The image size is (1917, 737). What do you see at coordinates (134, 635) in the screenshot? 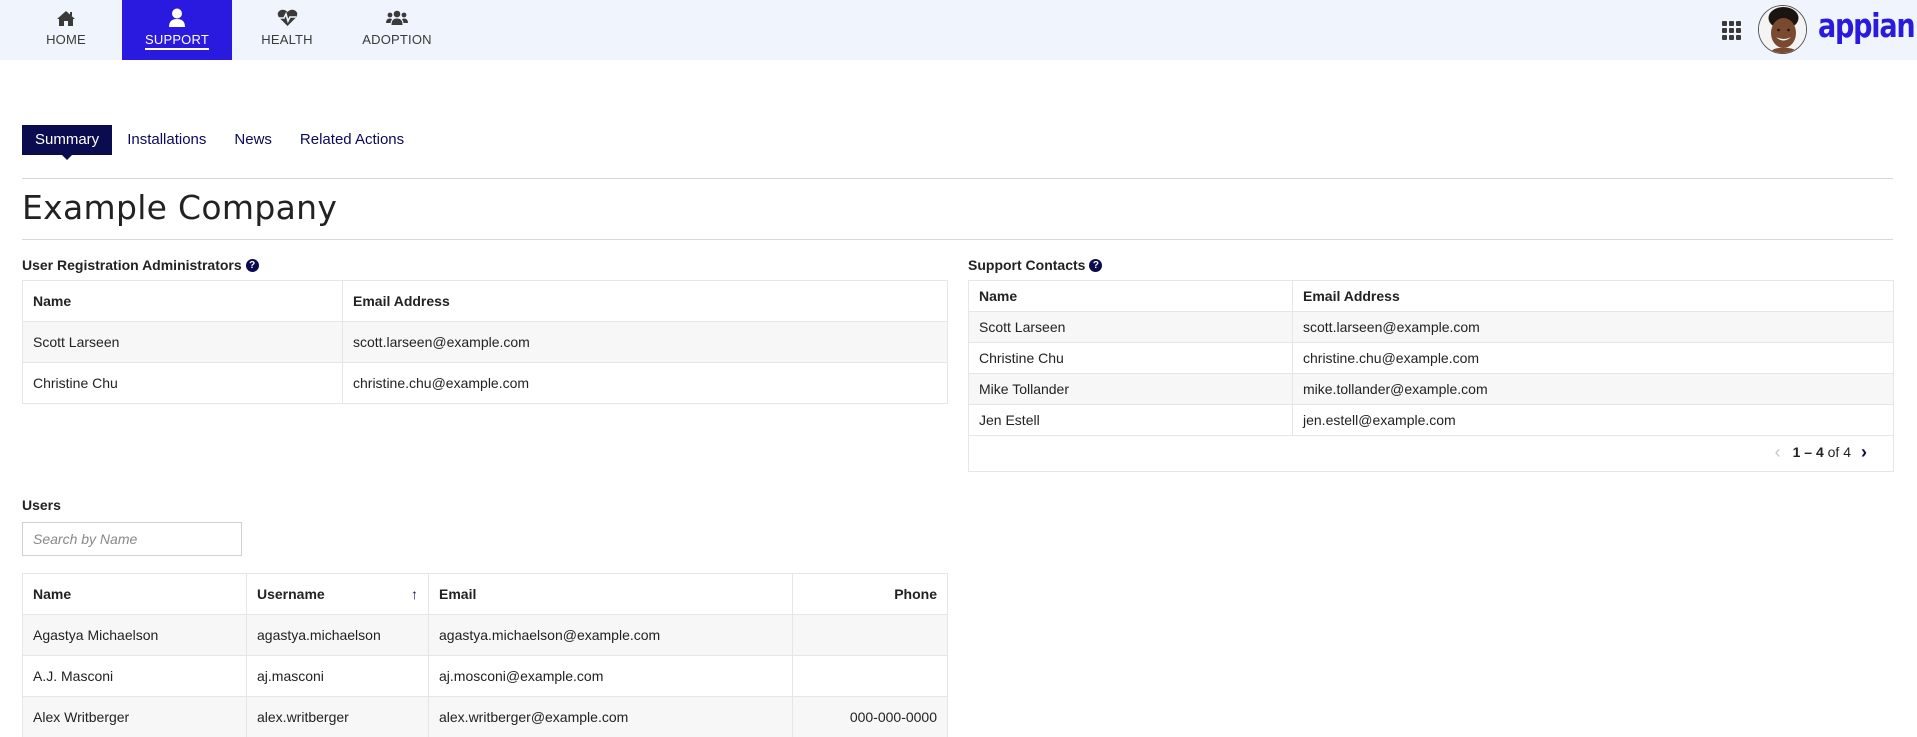
I see `cell-name: Agastya Michaelson` at bounding box center [134, 635].